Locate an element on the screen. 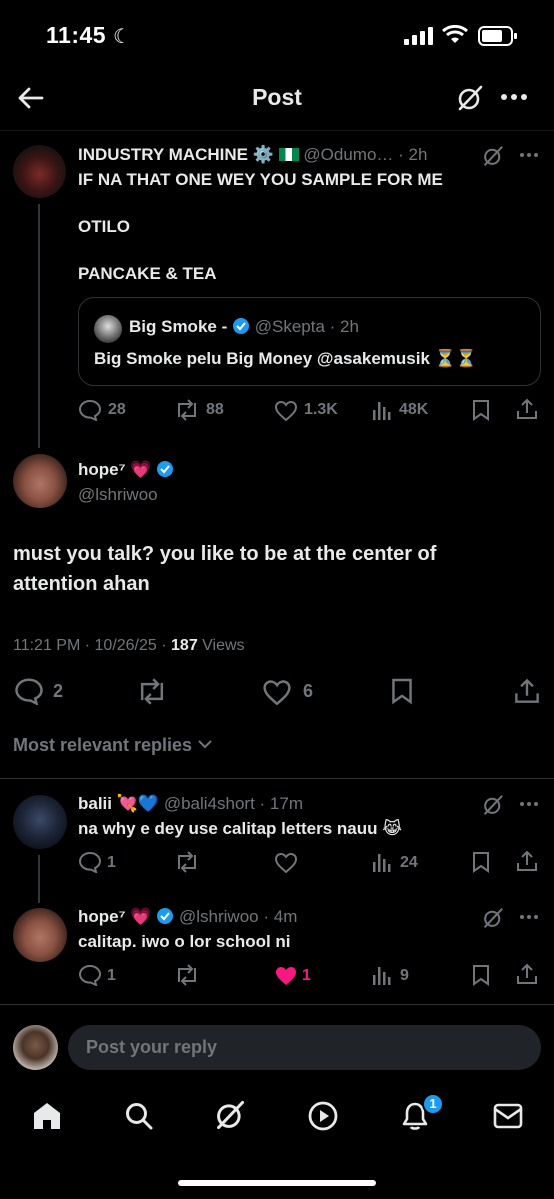 The height and width of the screenshot is (1199, 554). parent-action-bar: 28 88 1.3K 48K is located at coordinates (313, 410).